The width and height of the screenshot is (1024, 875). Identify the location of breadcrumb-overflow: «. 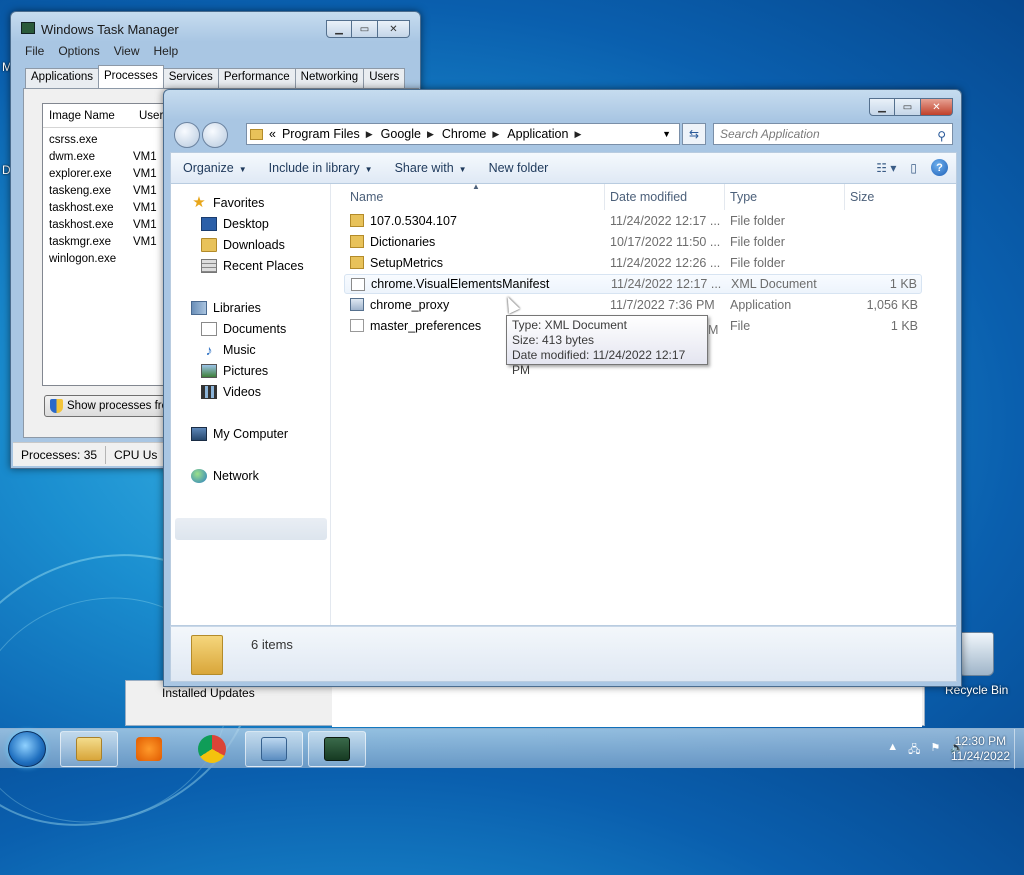
(272, 134).